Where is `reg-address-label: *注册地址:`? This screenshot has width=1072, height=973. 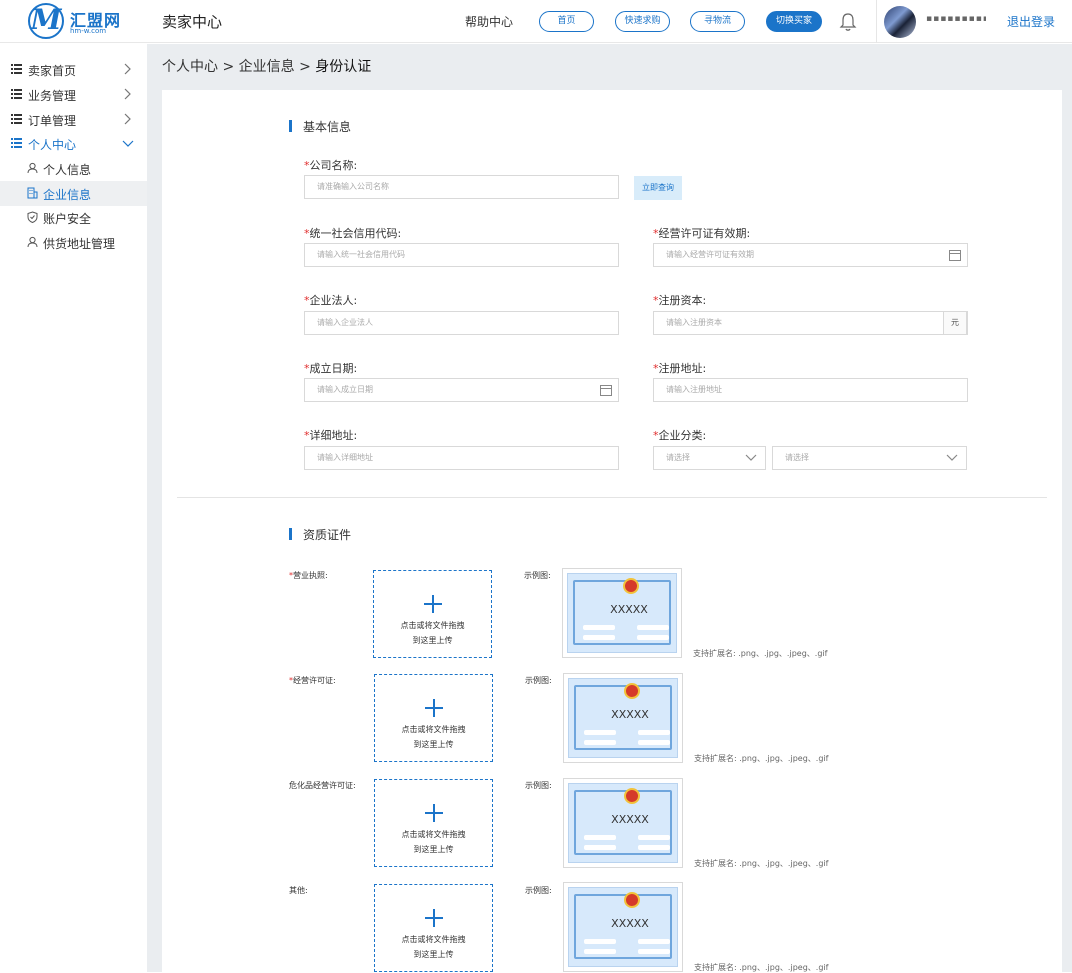 reg-address-label: *注册地址: is located at coordinates (679, 368).